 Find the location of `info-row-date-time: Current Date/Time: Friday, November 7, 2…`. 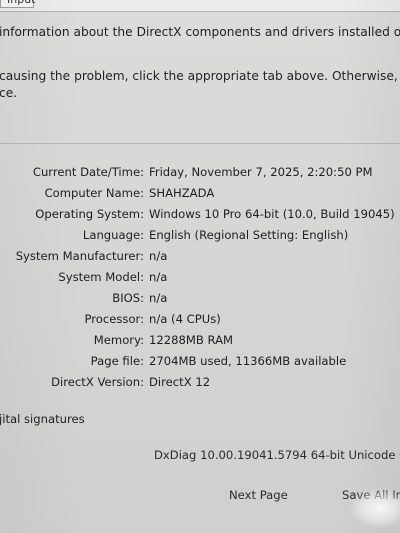

info-row-date-time: Current Date/Time: Friday, November 7, 2… is located at coordinates (200, 174).